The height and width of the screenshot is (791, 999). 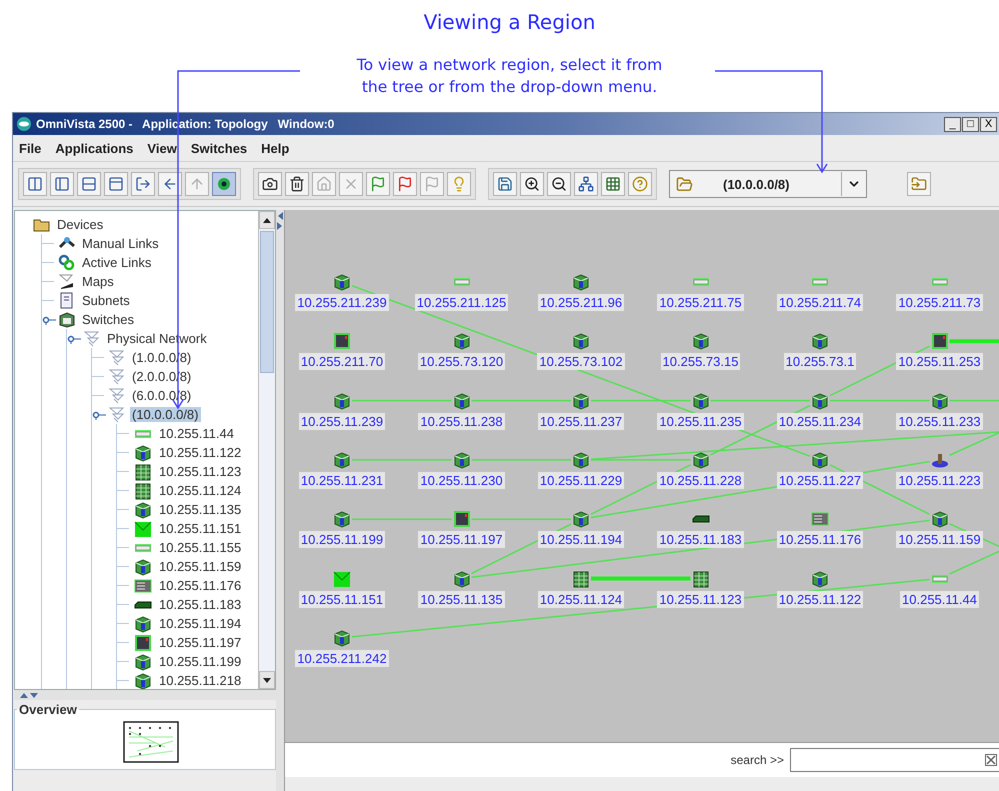 I want to click on node-label: 10.255.211.239, so click(x=342, y=302).